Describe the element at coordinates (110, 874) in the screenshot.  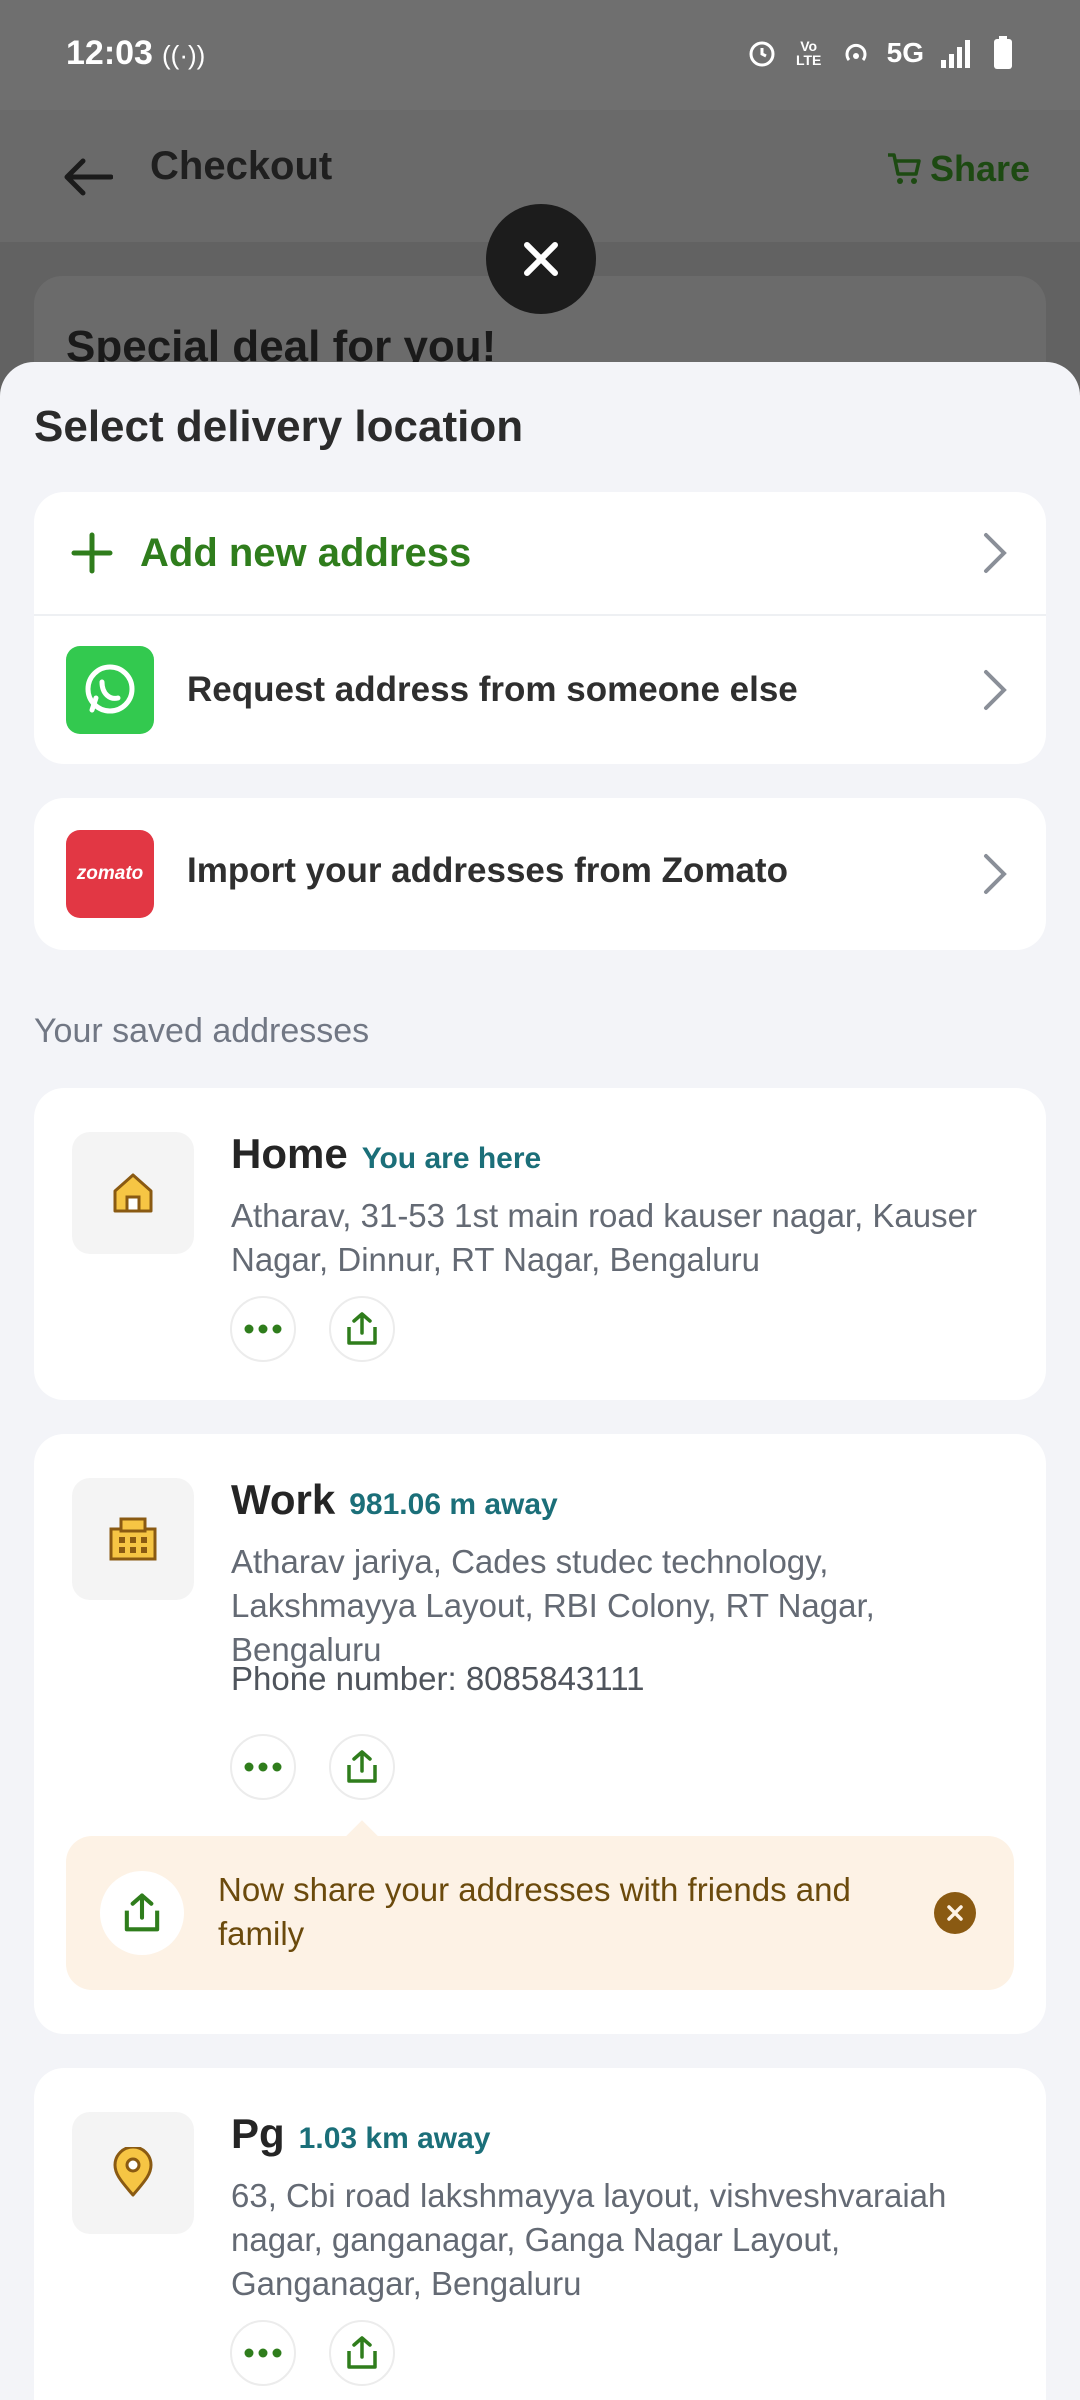
I see `zomato-logo: zomato` at that location.